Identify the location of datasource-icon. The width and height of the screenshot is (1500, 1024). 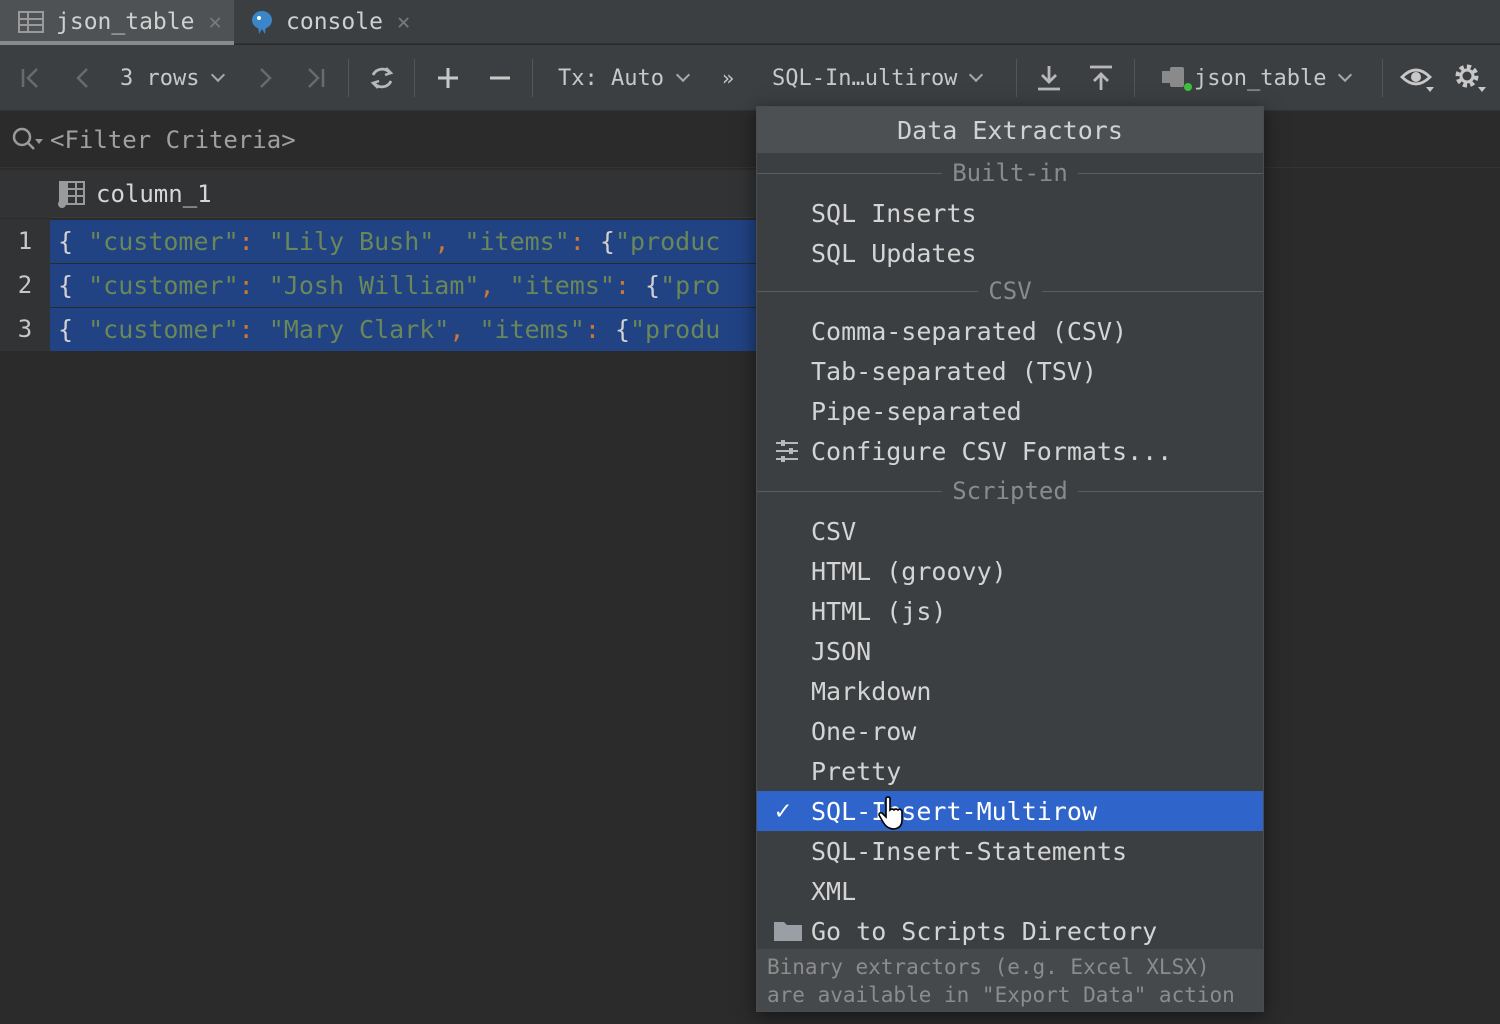
(1177, 79).